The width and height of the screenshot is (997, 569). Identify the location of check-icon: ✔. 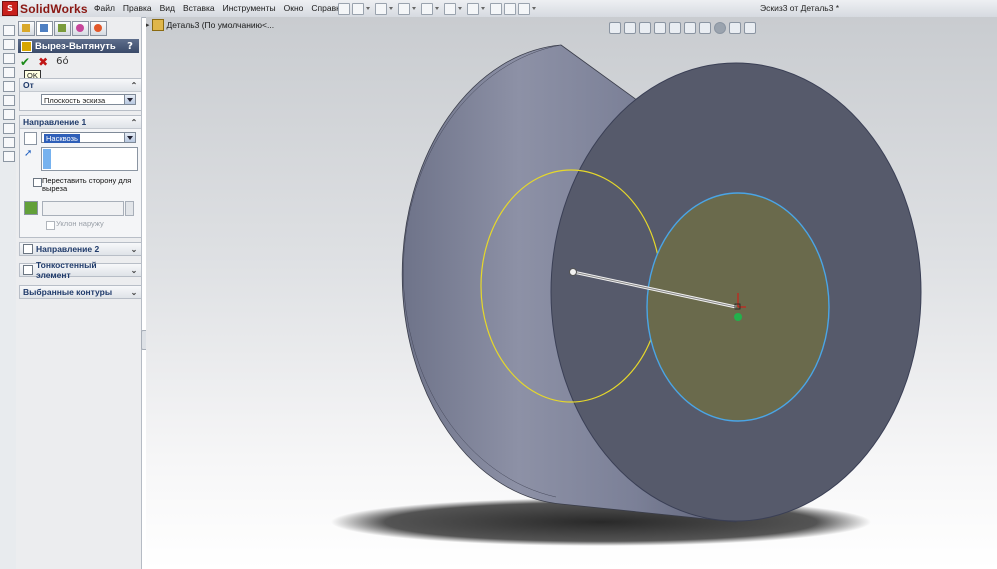
(25, 62).